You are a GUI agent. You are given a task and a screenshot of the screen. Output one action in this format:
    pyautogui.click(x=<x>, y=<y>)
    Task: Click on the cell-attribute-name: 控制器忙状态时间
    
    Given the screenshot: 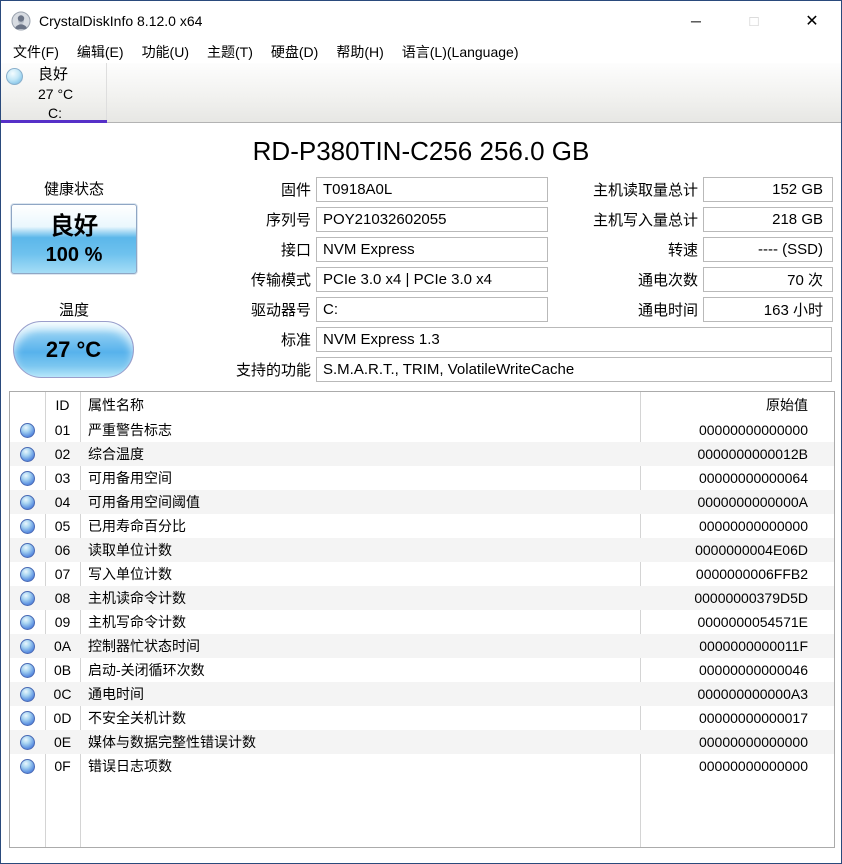 What is the action you would take?
    pyautogui.click(x=144, y=646)
    